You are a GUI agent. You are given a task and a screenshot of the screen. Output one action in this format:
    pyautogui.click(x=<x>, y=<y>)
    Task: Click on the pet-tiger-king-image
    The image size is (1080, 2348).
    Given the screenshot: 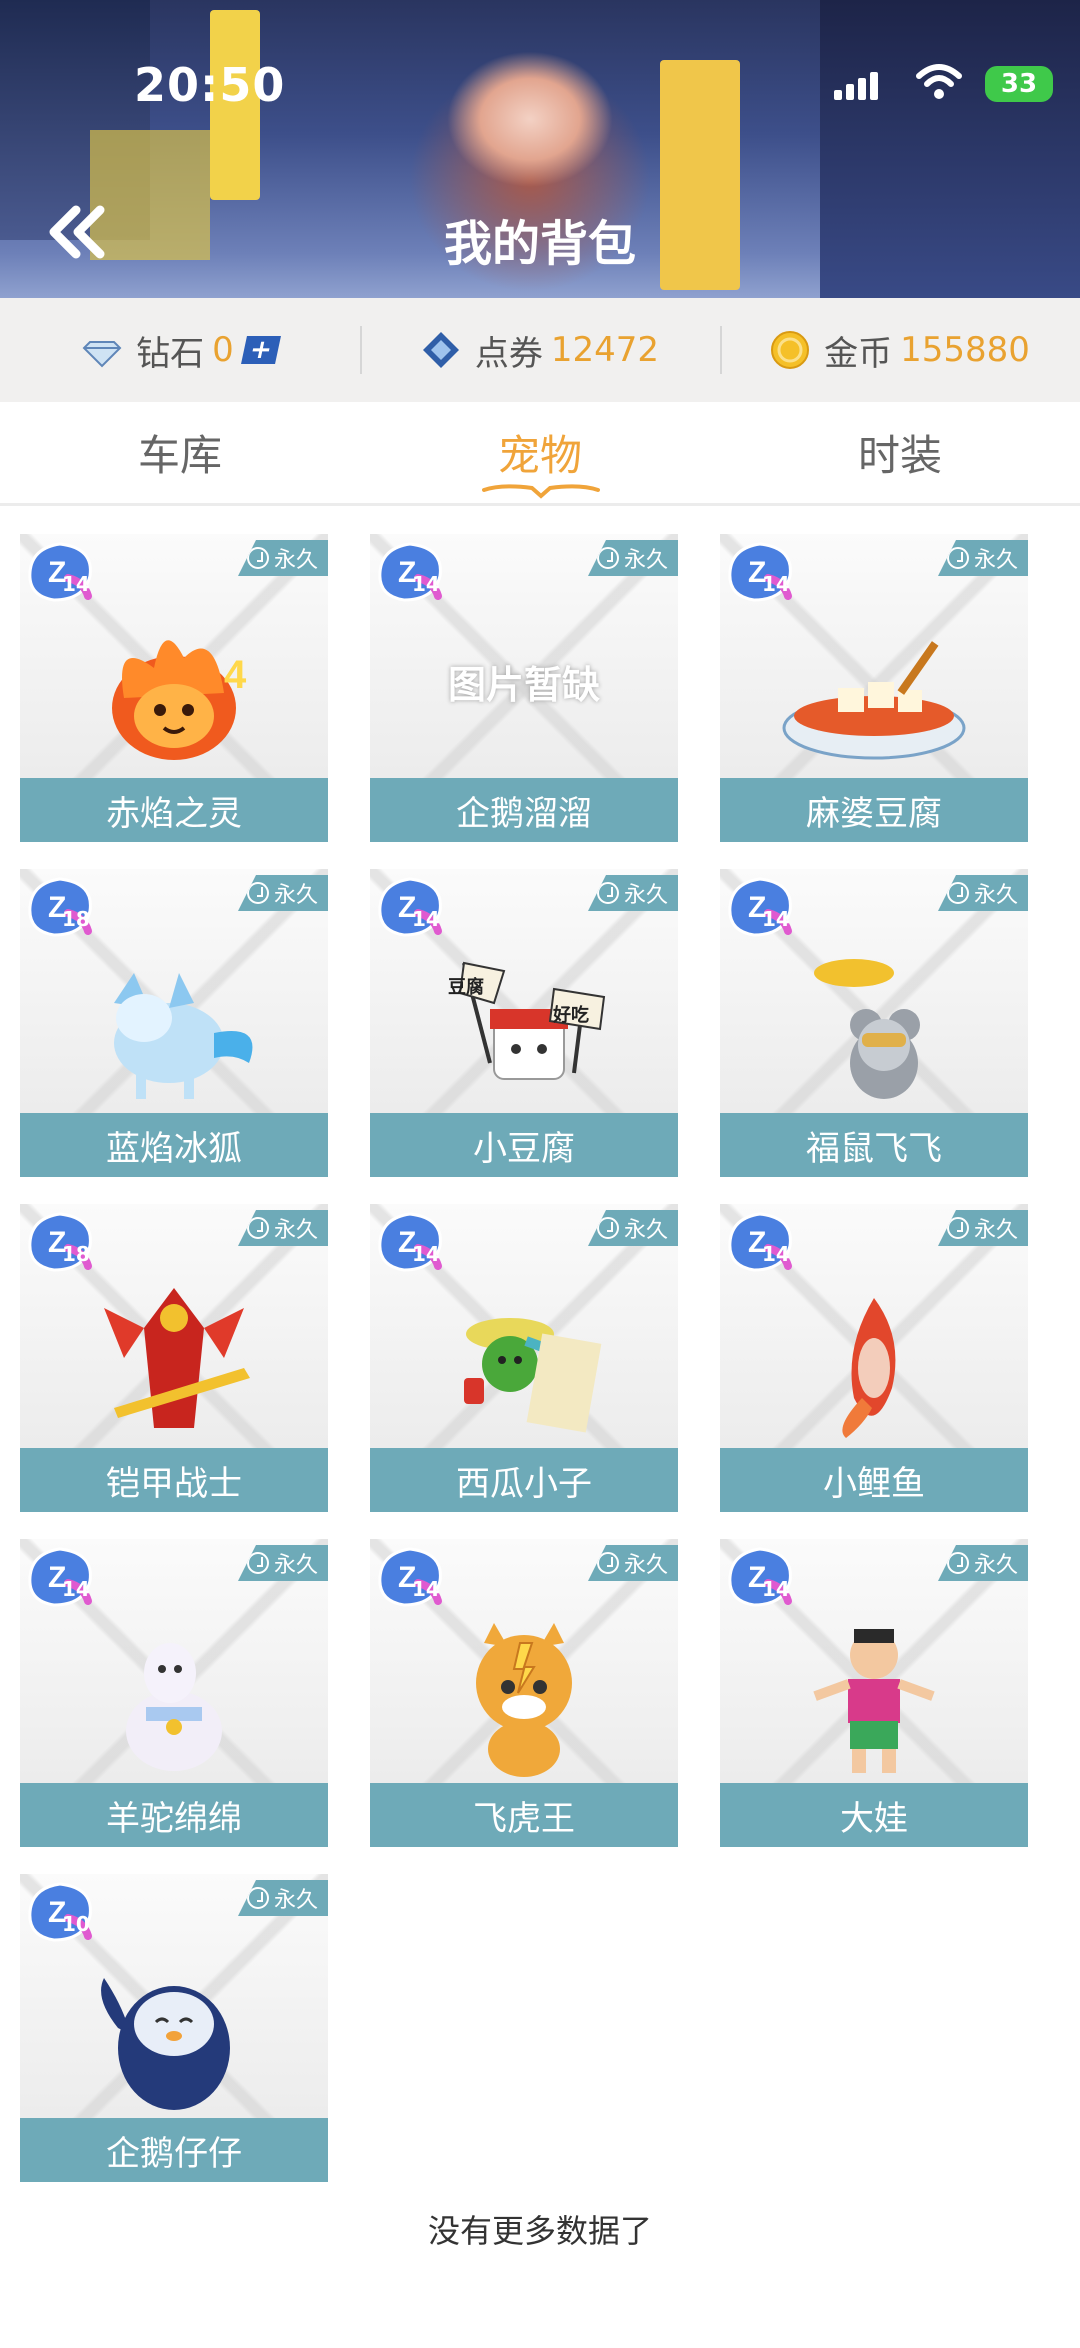 What is the action you would take?
    pyautogui.click(x=524, y=1700)
    